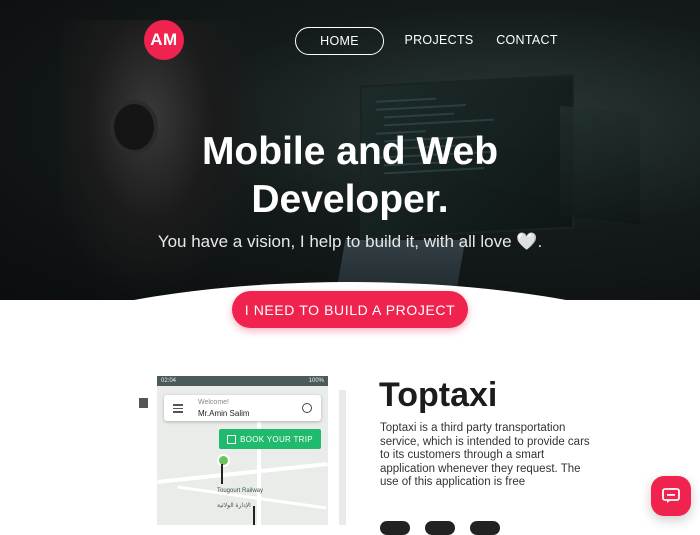 The width and height of the screenshot is (700, 535). Describe the element at coordinates (223, 460) in the screenshot. I see `map-pin-icon` at that location.